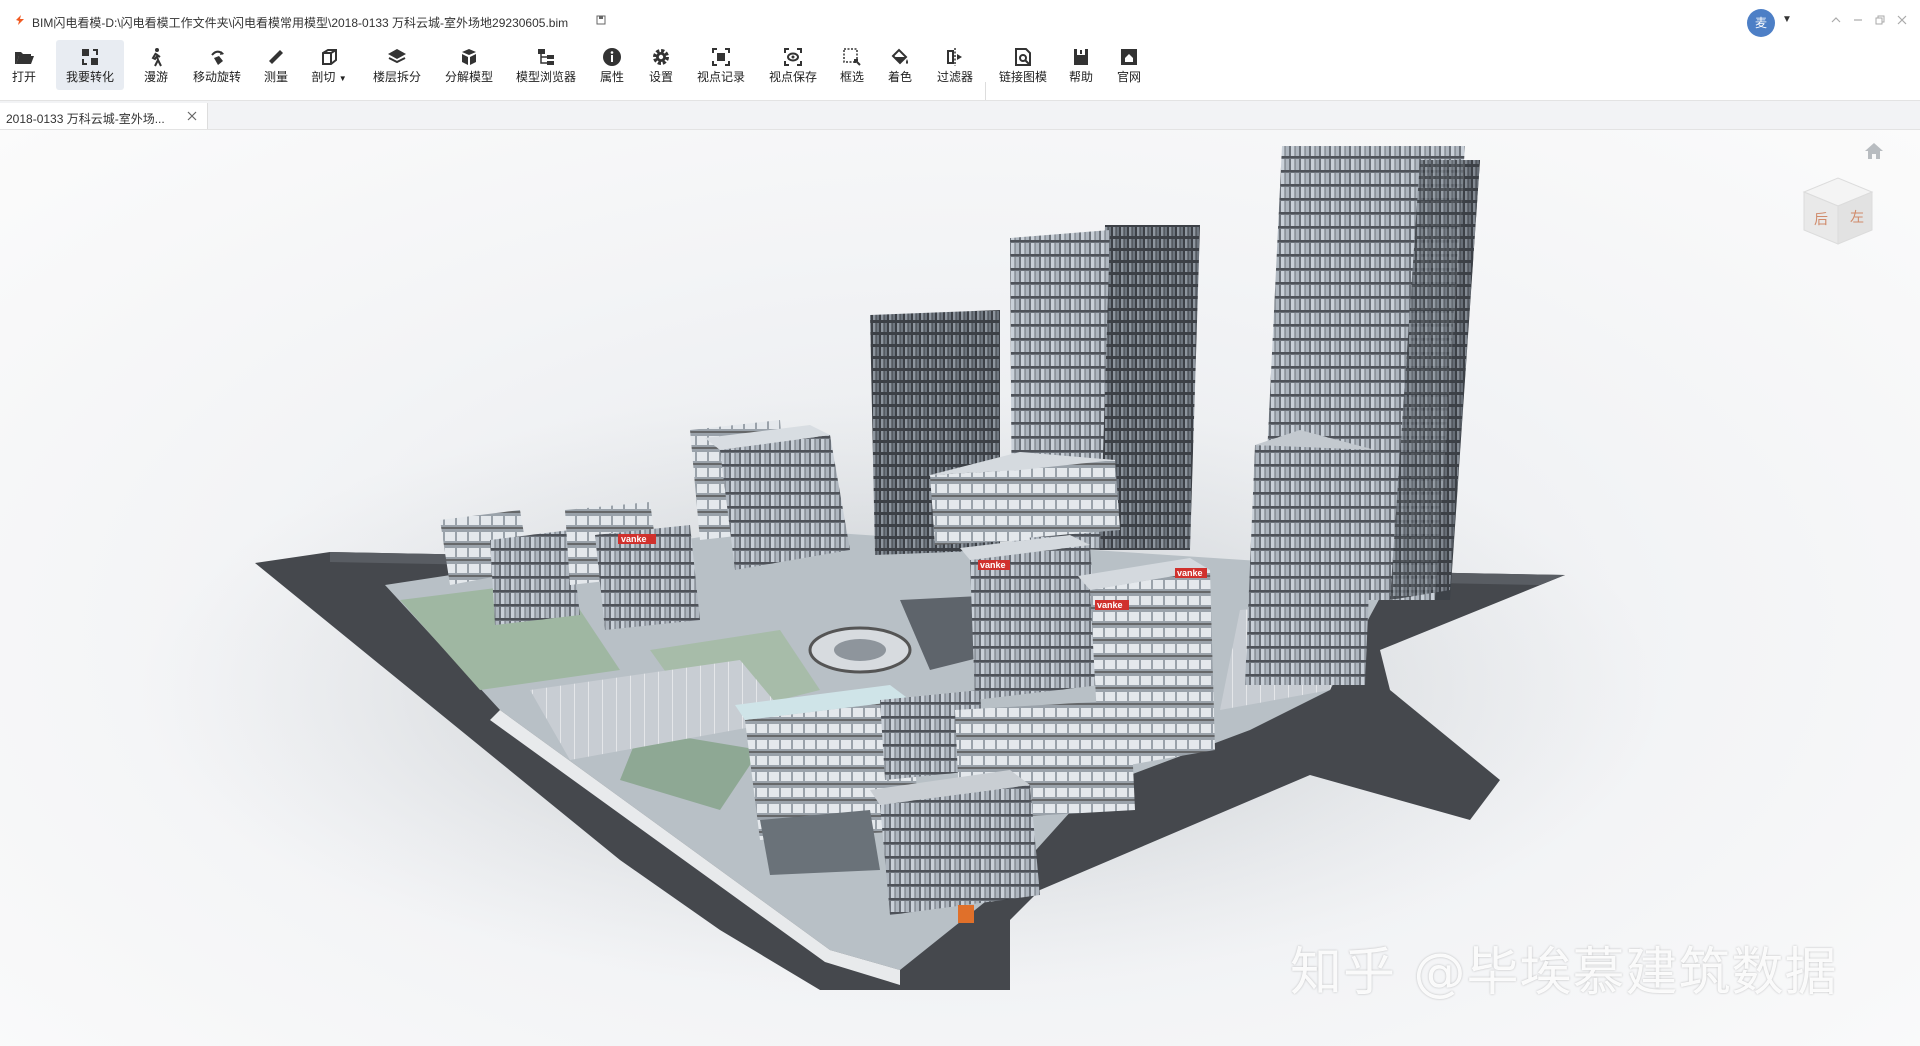 Image resolution: width=1920 pixels, height=1046 pixels. I want to click on toolbar-viewpoint-save-button: 视点保存, so click(793, 65).